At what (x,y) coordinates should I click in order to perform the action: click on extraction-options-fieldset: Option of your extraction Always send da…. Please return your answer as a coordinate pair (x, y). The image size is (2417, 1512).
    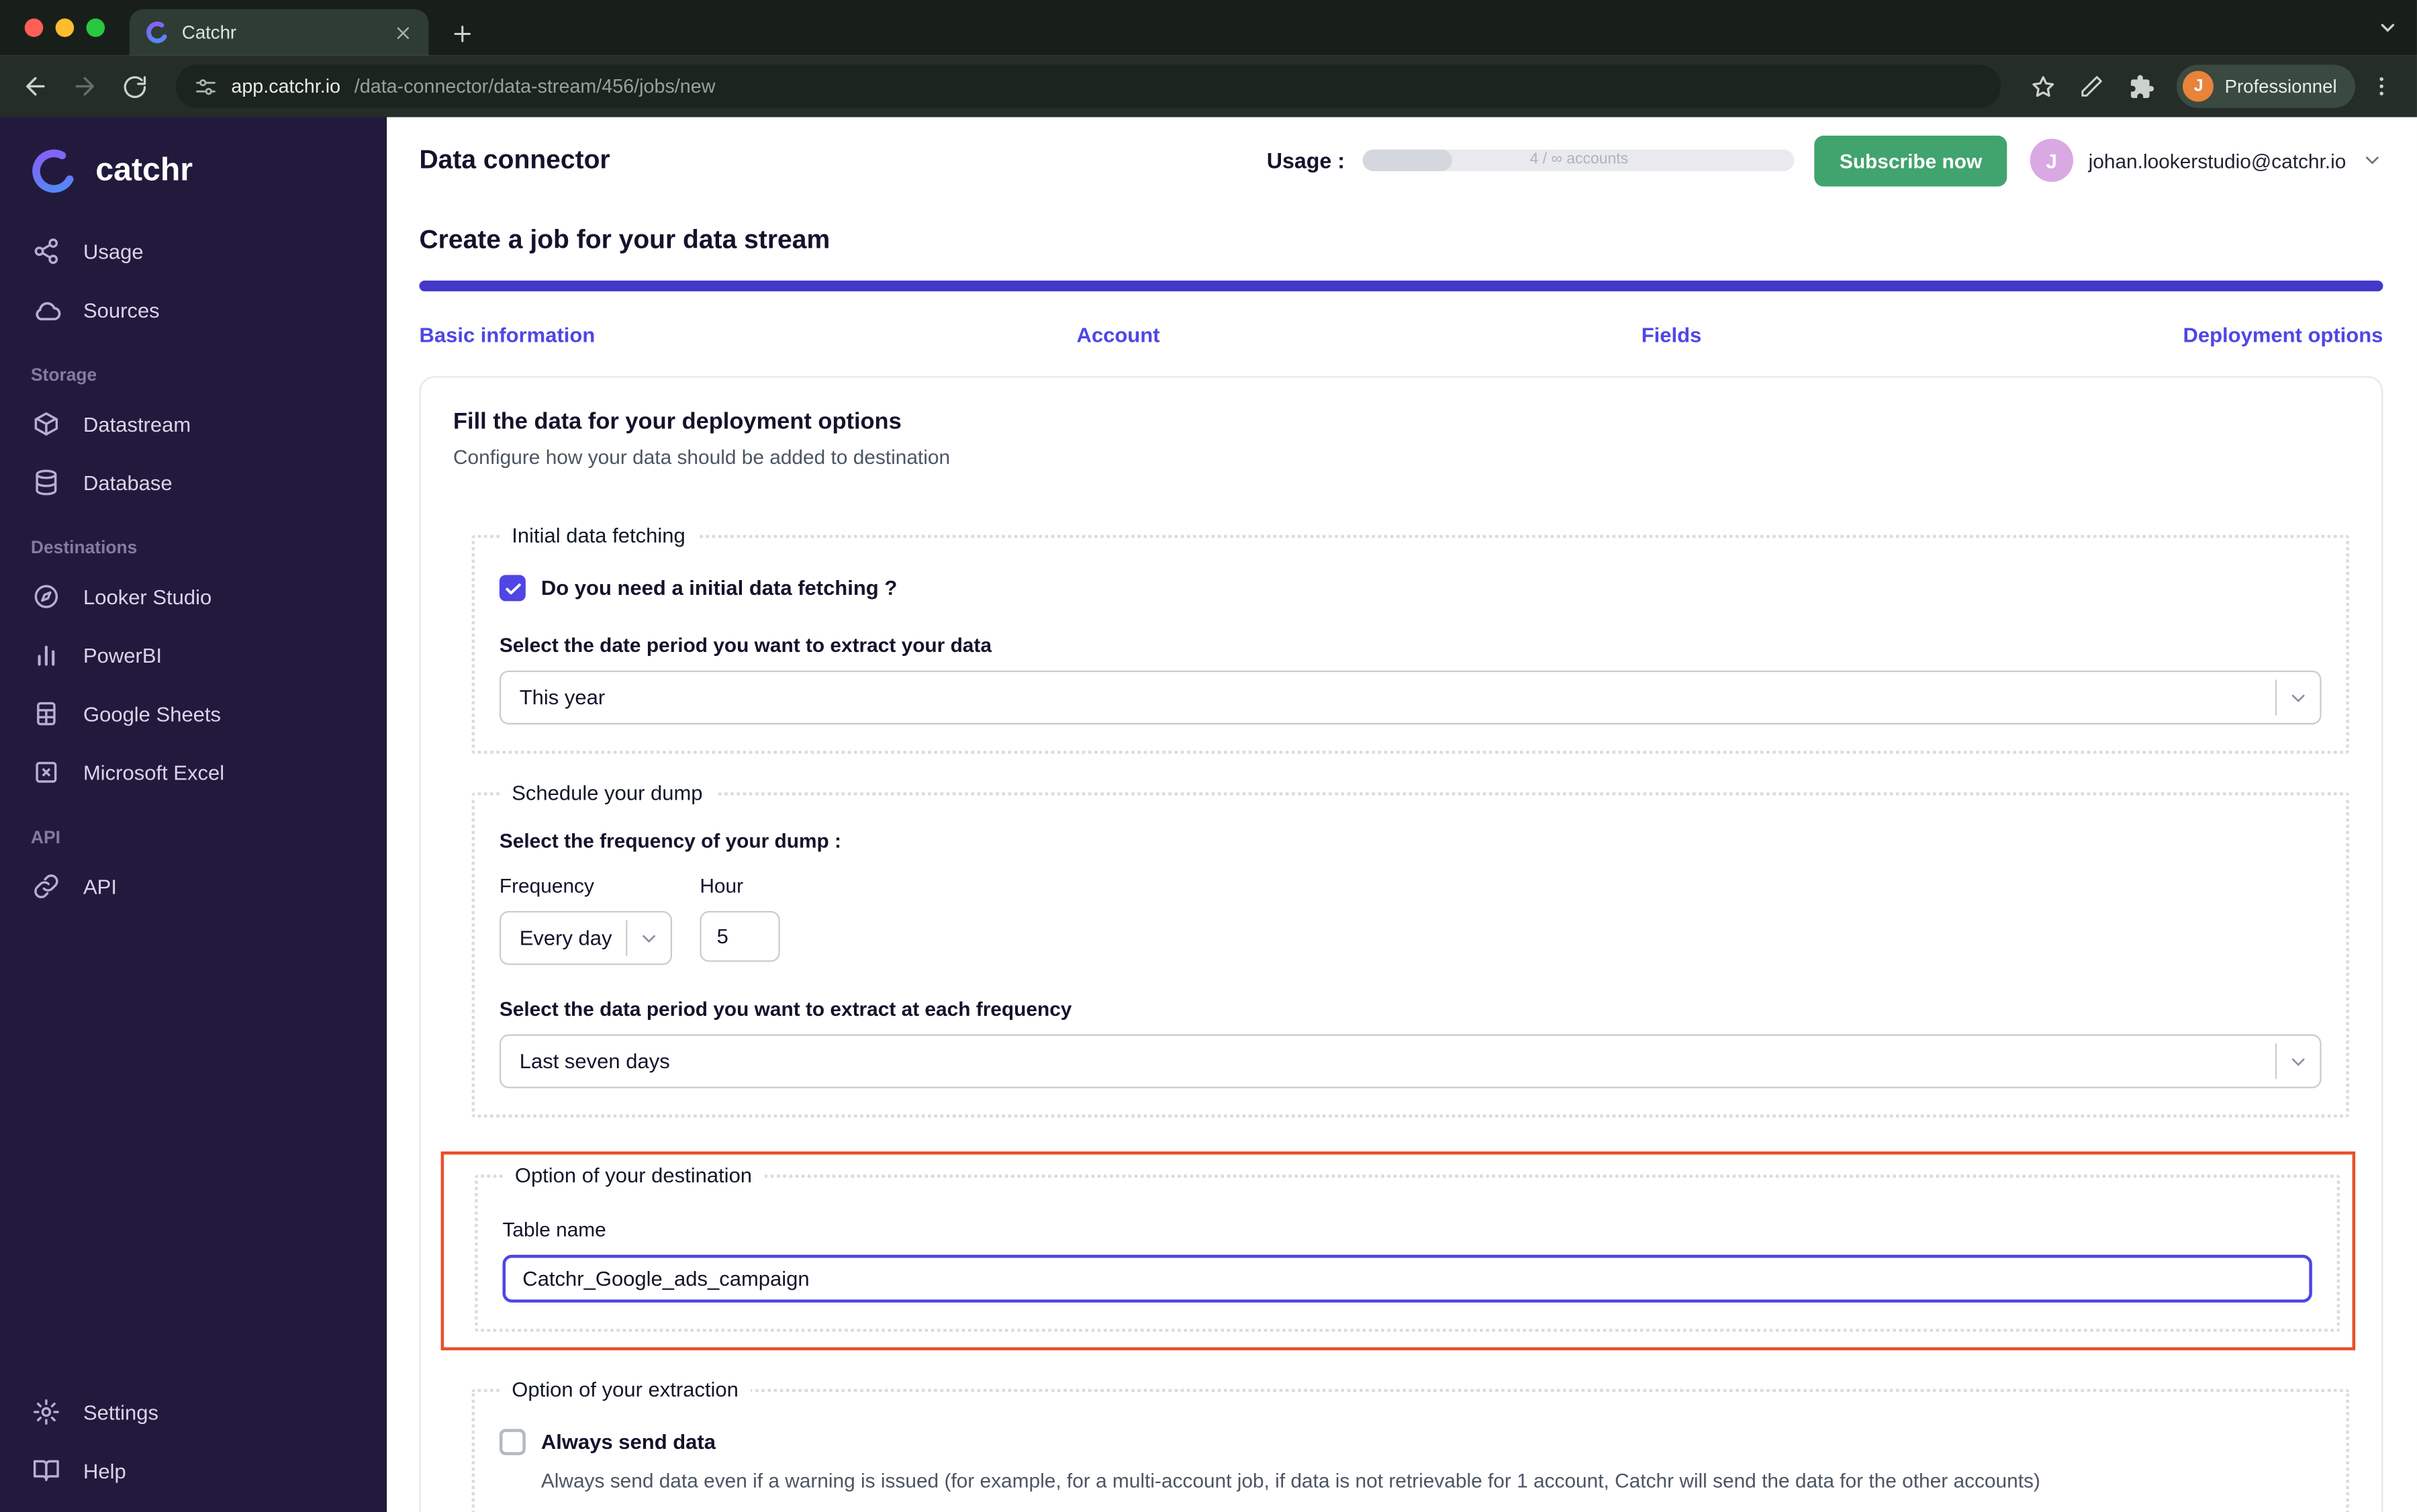
    Looking at the image, I should click on (1410, 1445).